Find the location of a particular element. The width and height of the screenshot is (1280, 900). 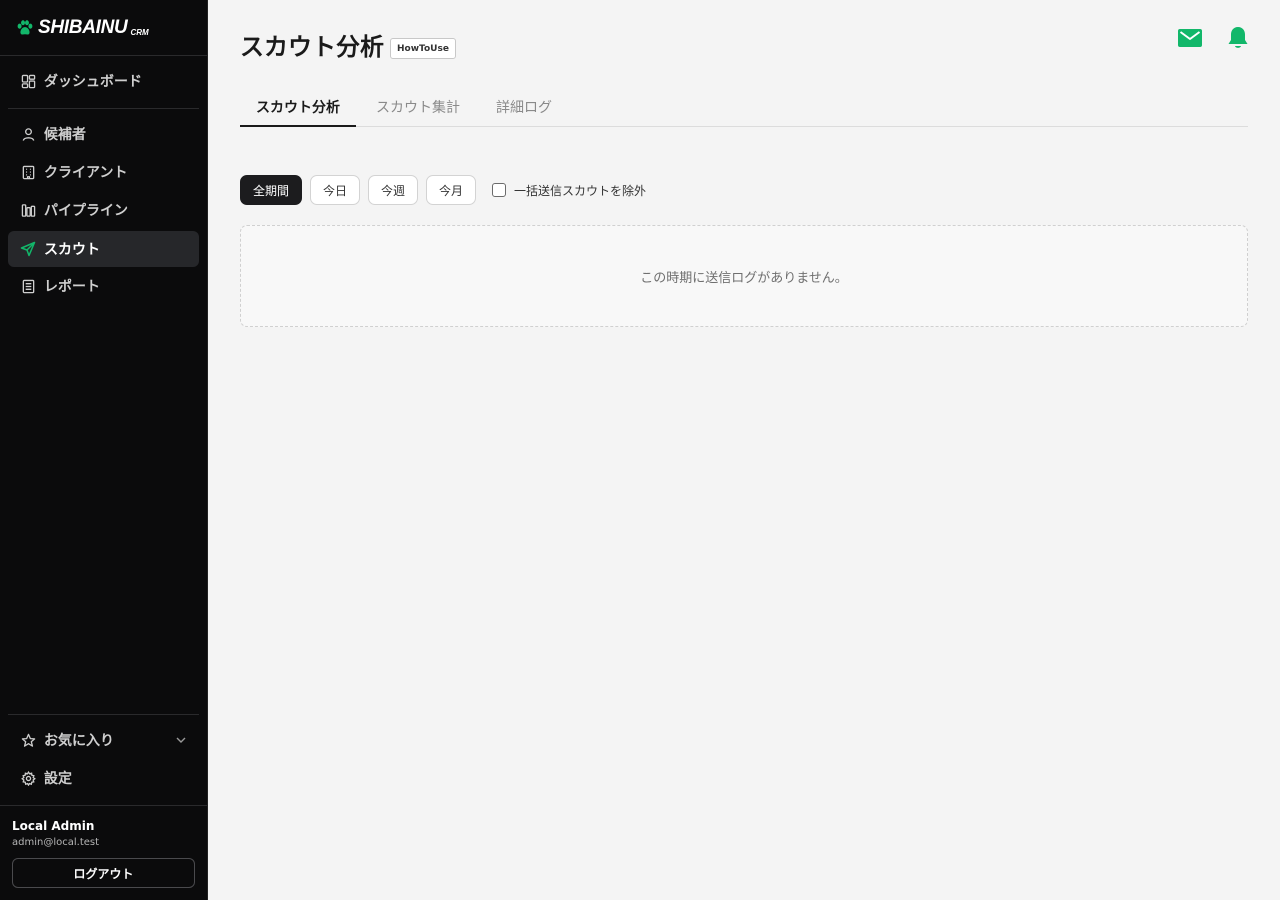

sidebar-item-candidates: 候補者 is located at coordinates (103, 134).